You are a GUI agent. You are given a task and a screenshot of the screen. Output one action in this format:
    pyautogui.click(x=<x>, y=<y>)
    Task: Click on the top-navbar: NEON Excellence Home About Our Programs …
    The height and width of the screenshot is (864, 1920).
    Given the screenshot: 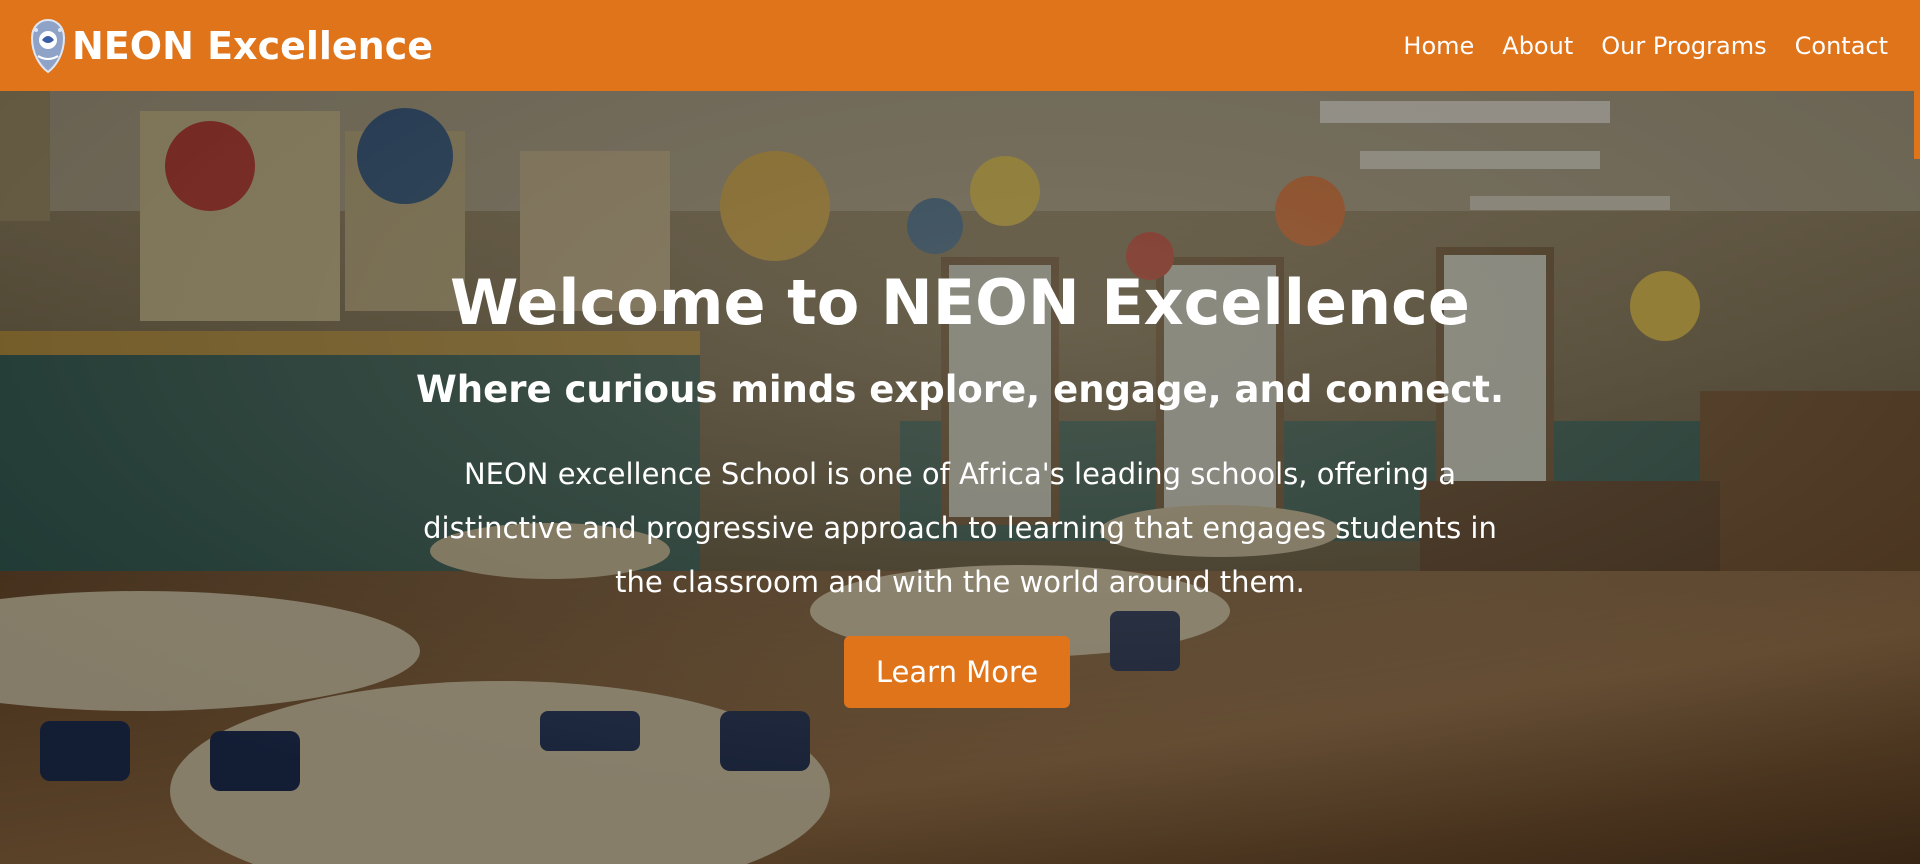 What is the action you would take?
    pyautogui.click(x=960, y=45)
    